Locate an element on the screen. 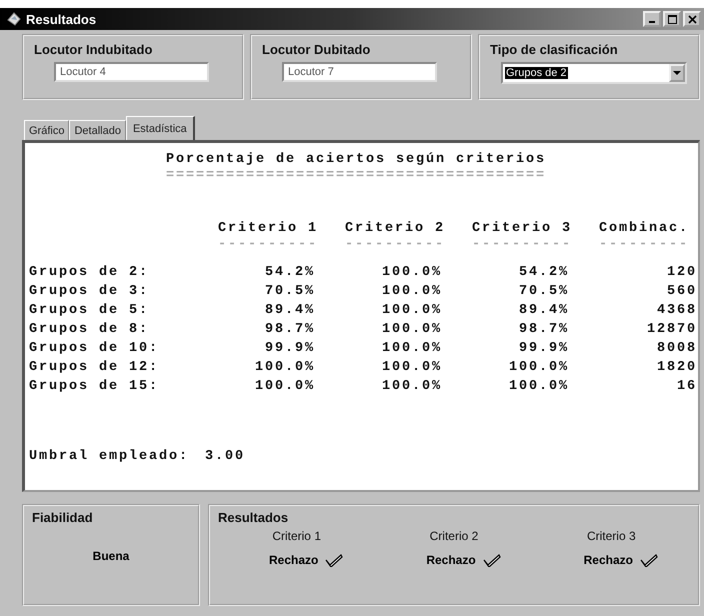 The height and width of the screenshot is (616, 704). maximize-icon is located at coordinates (672, 19).